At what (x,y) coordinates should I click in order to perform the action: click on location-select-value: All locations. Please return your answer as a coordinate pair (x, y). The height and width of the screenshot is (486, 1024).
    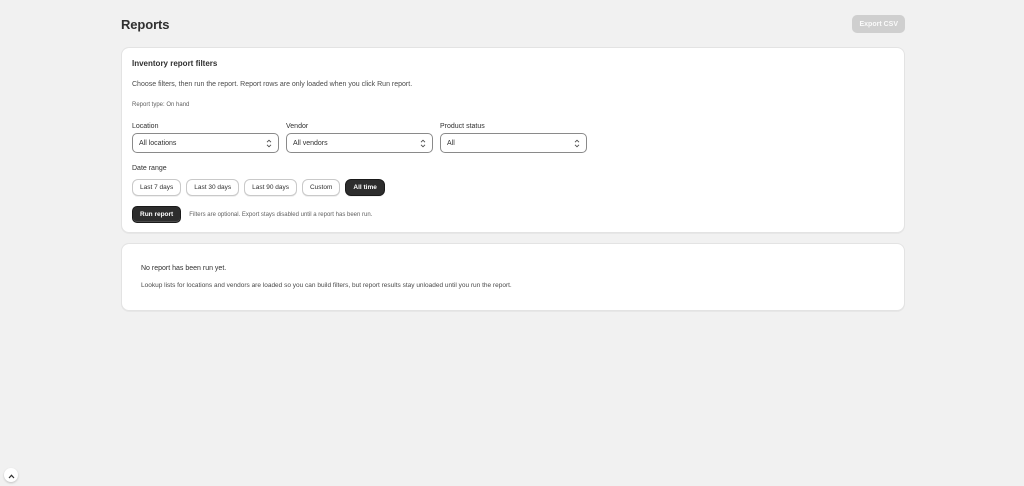
    Looking at the image, I should click on (158, 143).